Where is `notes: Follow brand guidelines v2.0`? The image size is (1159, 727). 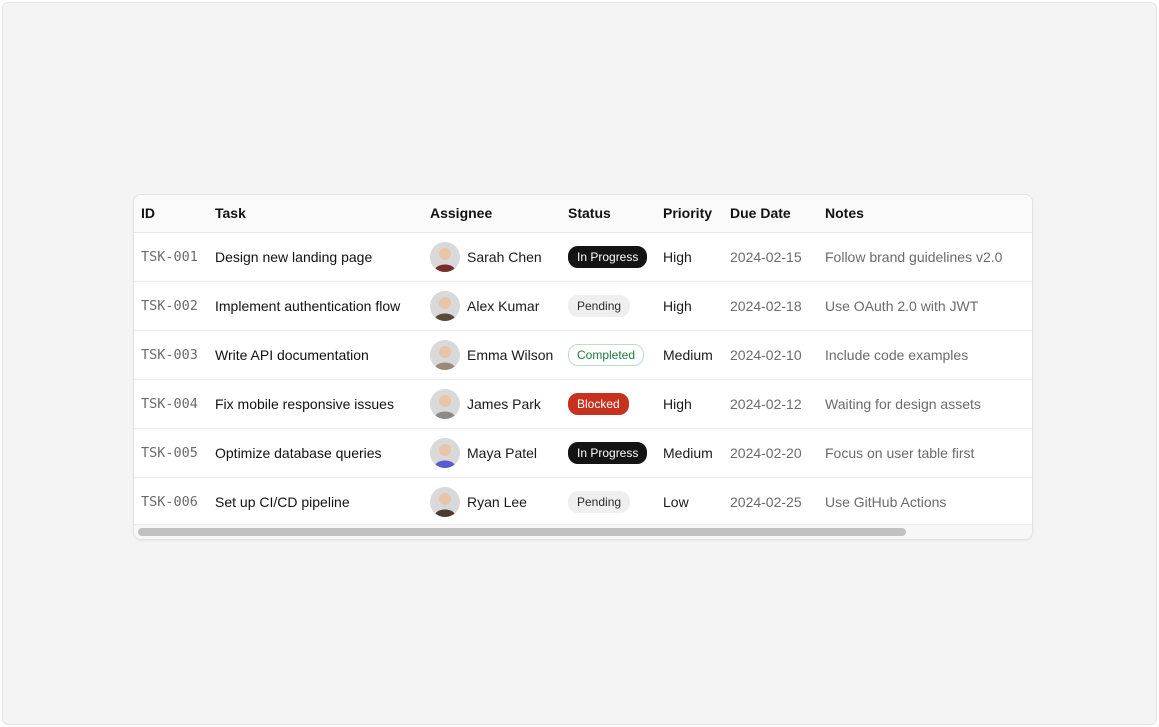
notes: Follow brand guidelines v2.0 is located at coordinates (925, 257).